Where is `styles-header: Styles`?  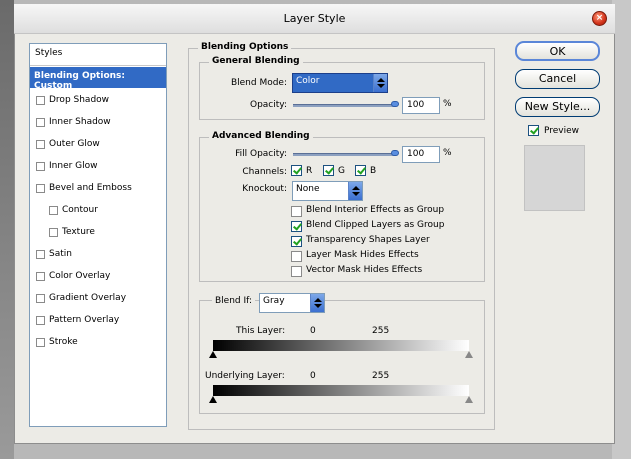
styles-header: Styles is located at coordinates (98, 55).